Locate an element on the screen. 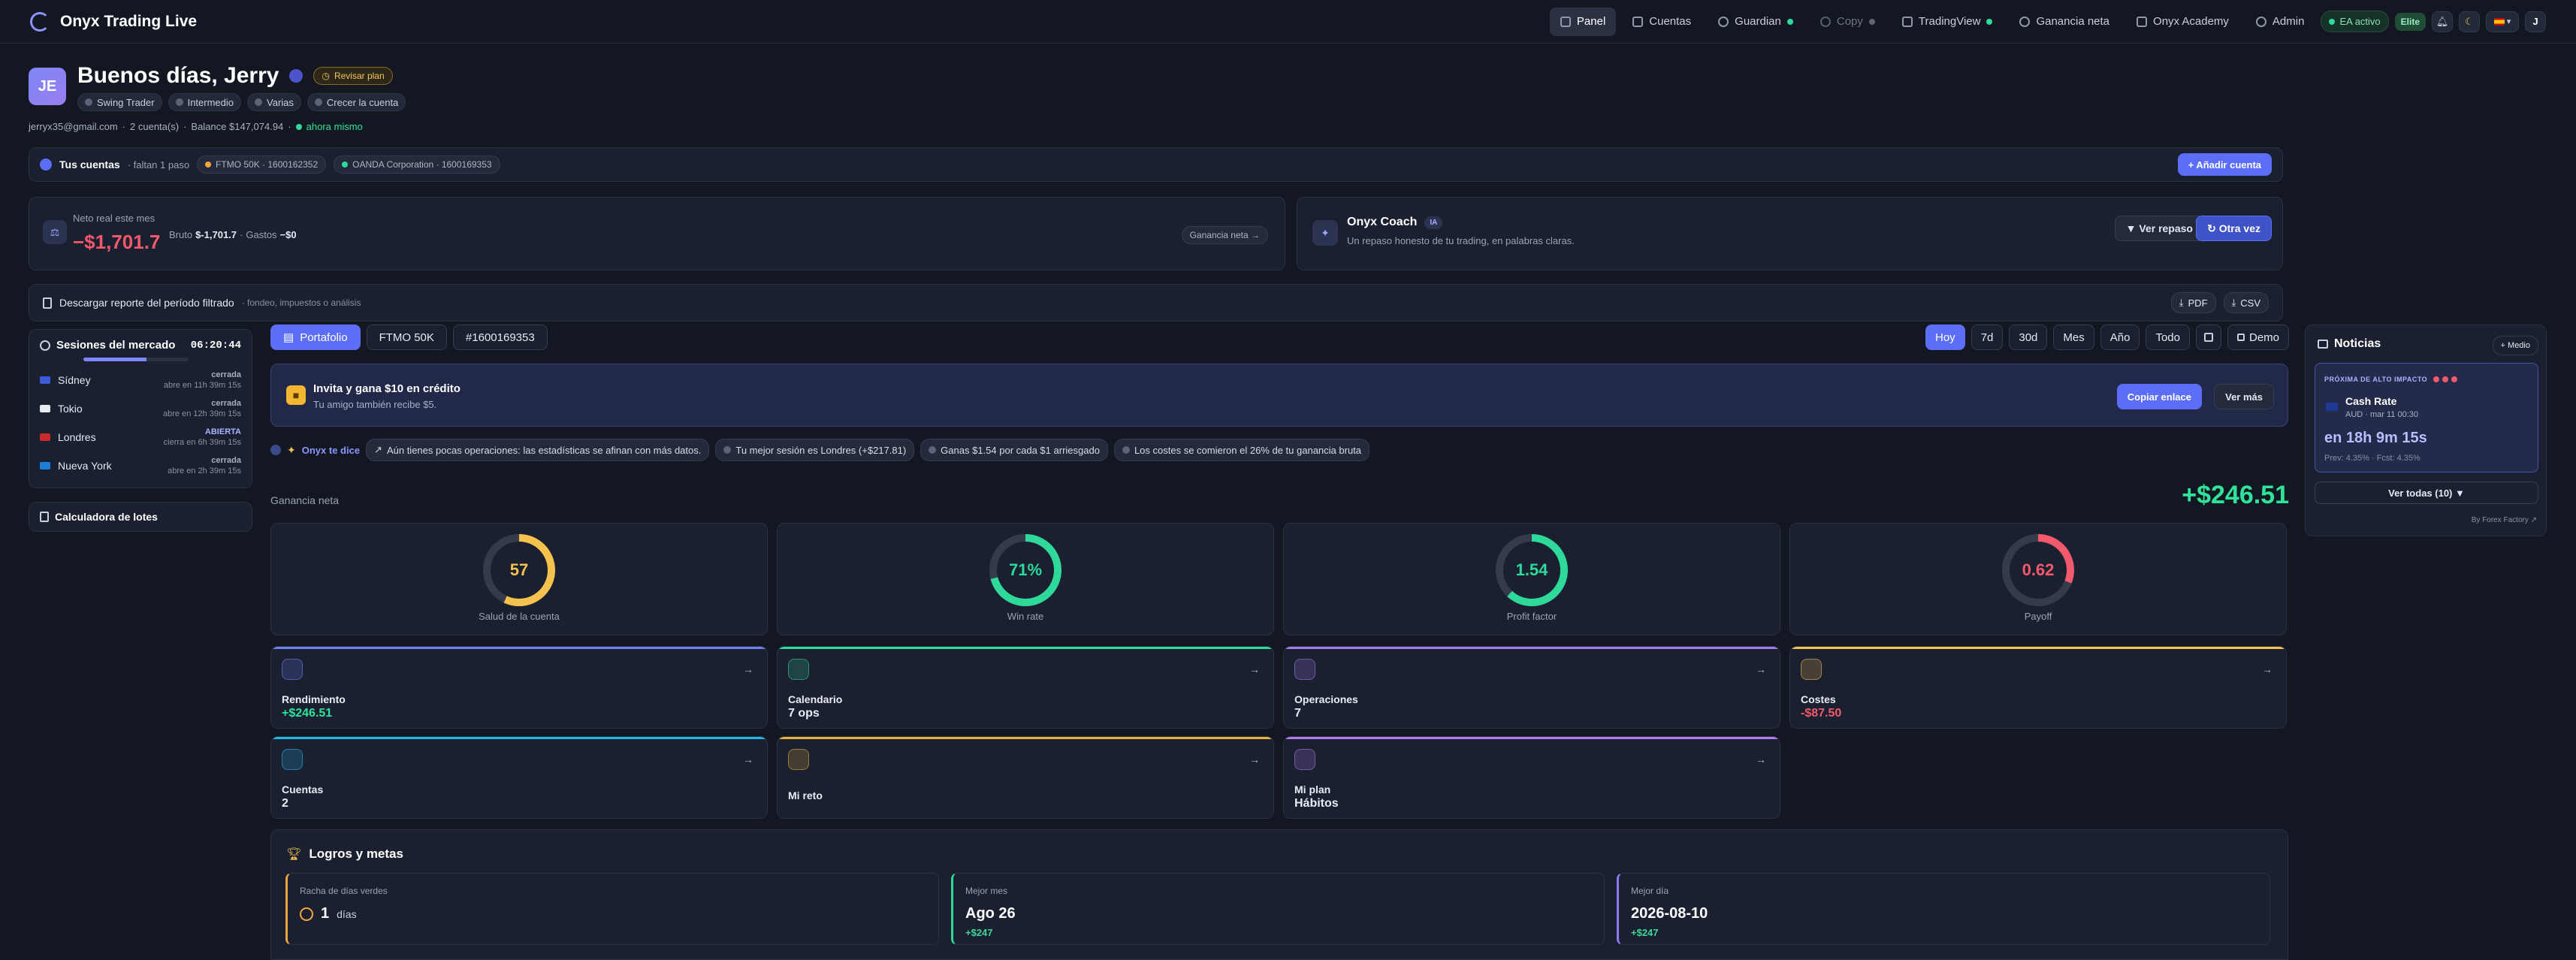 The image size is (2576, 960). gauge-value: 57 is located at coordinates (519, 569).